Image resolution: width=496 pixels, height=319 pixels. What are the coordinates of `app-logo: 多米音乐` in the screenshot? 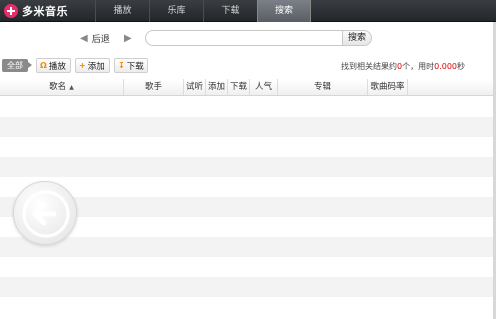 It's located at (36, 11).